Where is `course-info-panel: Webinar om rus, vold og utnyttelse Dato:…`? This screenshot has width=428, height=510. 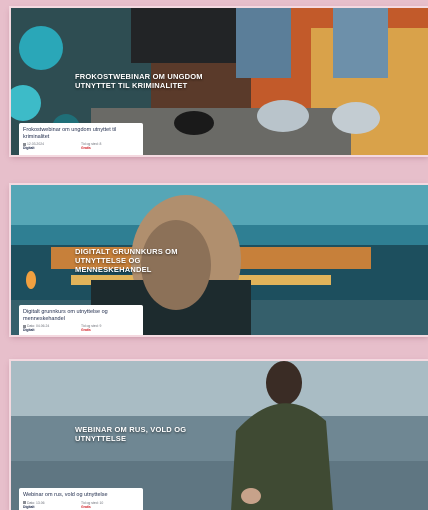 course-info-panel: Webinar om rus, vold og utnyttelse Dato:… is located at coordinates (81, 499).